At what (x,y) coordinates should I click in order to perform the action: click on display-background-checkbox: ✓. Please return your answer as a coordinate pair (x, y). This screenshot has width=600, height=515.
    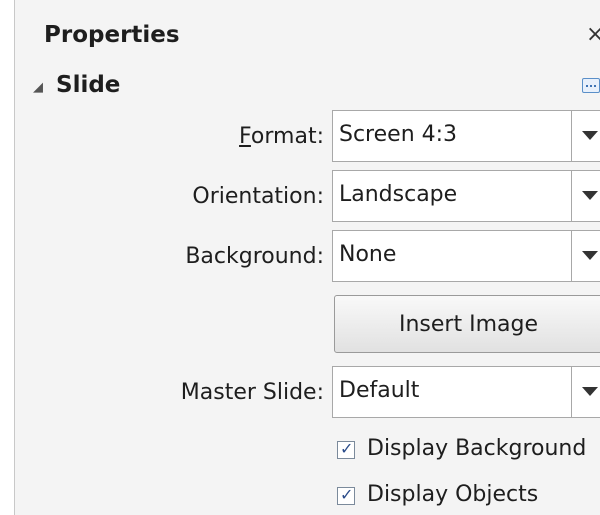
    Looking at the image, I should click on (346, 449).